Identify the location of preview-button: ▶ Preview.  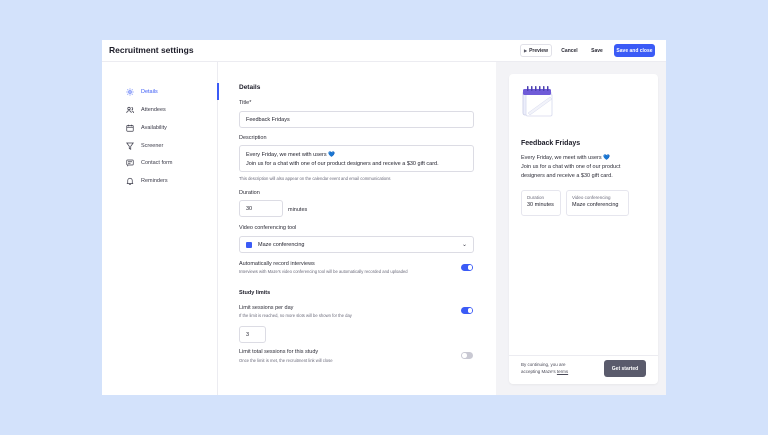
(536, 50).